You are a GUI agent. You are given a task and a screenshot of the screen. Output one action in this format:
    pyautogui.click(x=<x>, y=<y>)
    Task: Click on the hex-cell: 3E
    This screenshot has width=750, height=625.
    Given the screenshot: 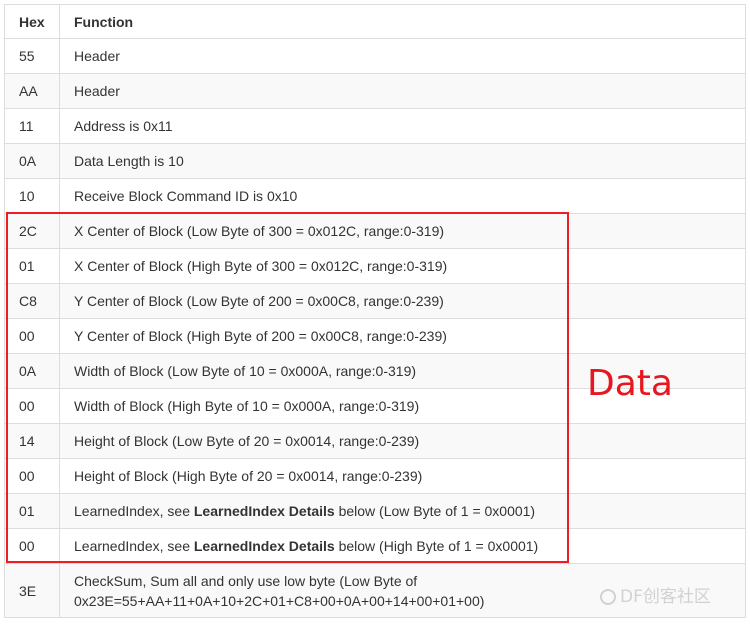 What is the action you would take?
    pyautogui.click(x=32, y=590)
    